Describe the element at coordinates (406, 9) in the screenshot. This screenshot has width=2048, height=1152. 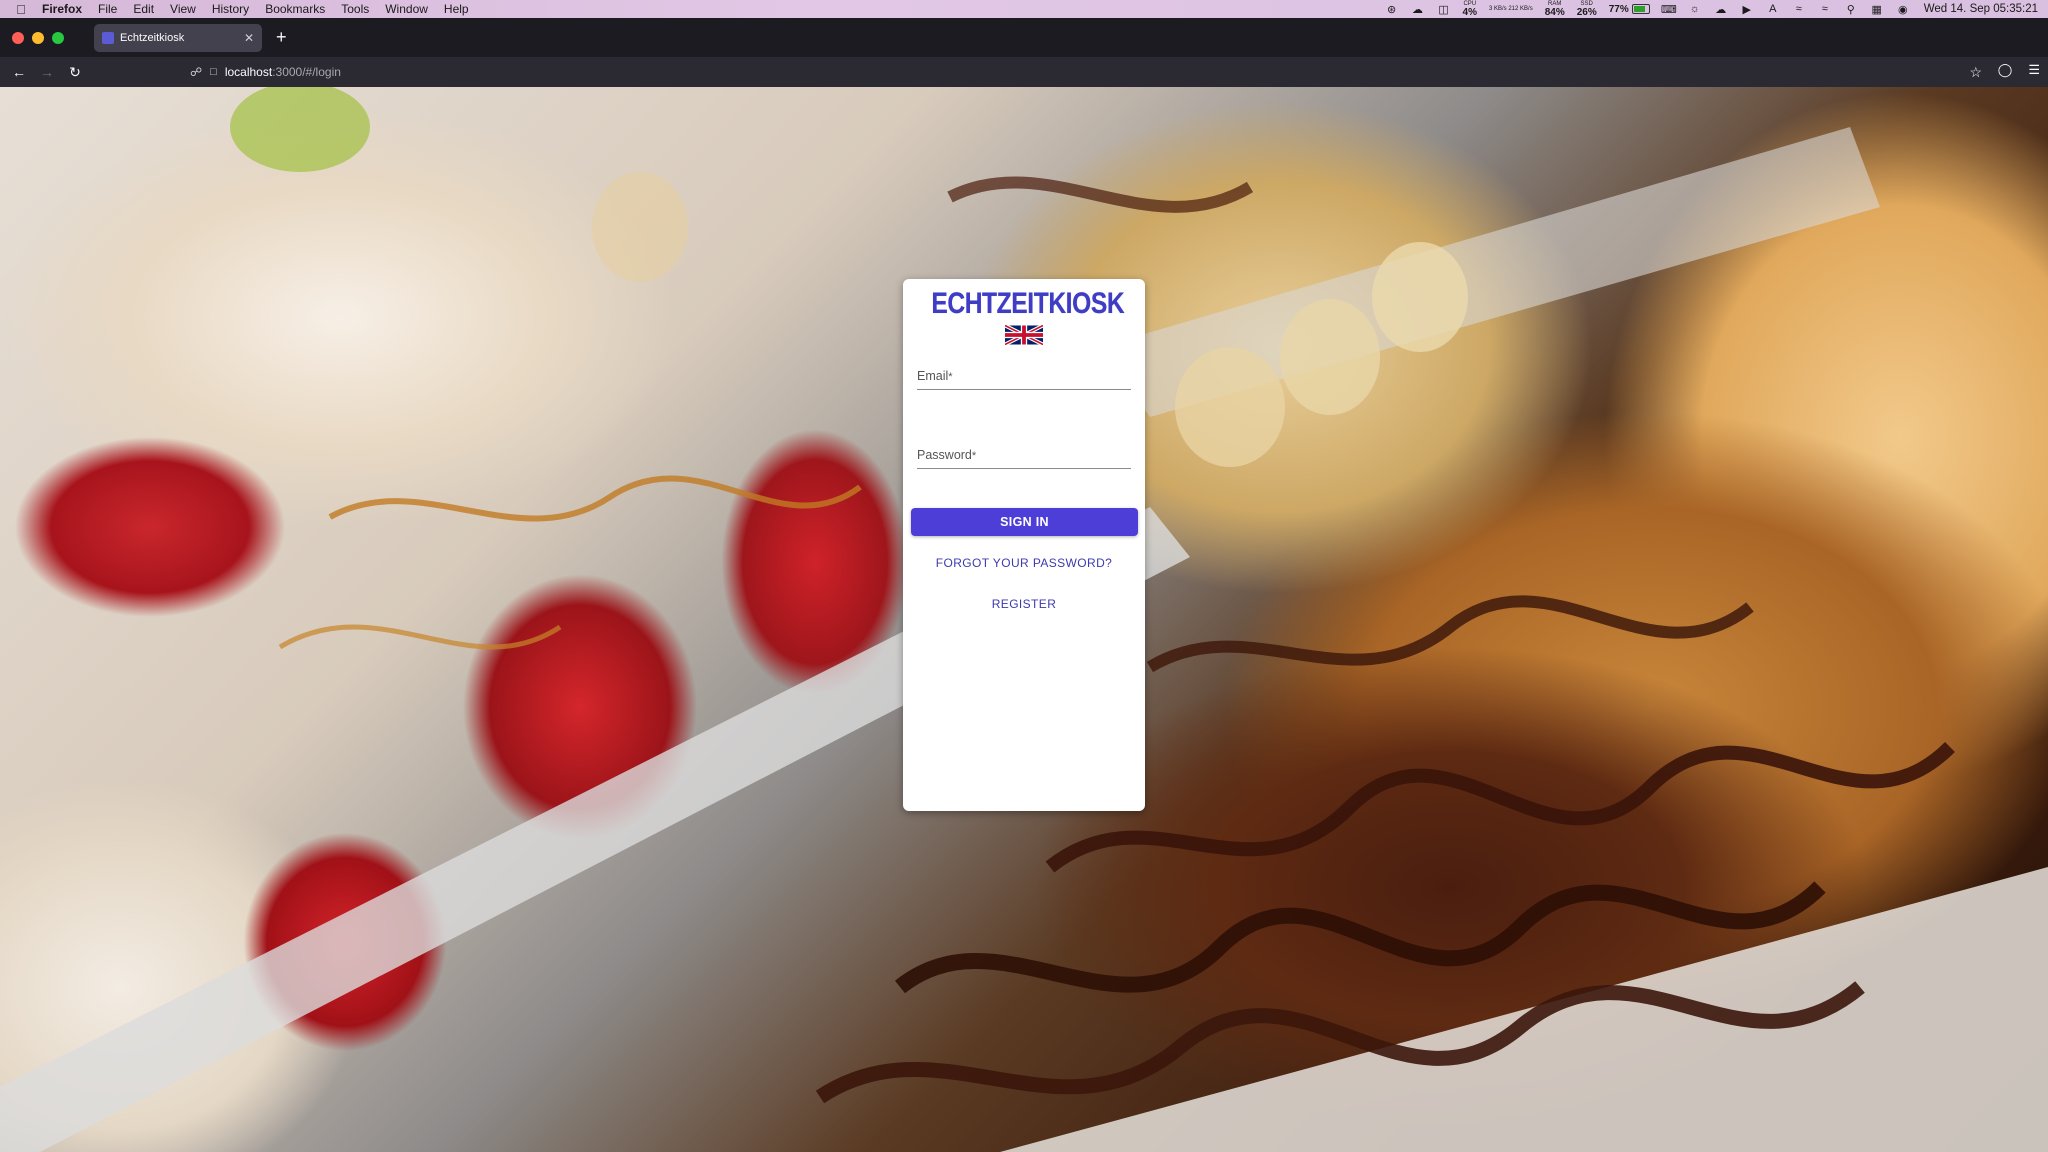
I see `menu-window: Window` at that location.